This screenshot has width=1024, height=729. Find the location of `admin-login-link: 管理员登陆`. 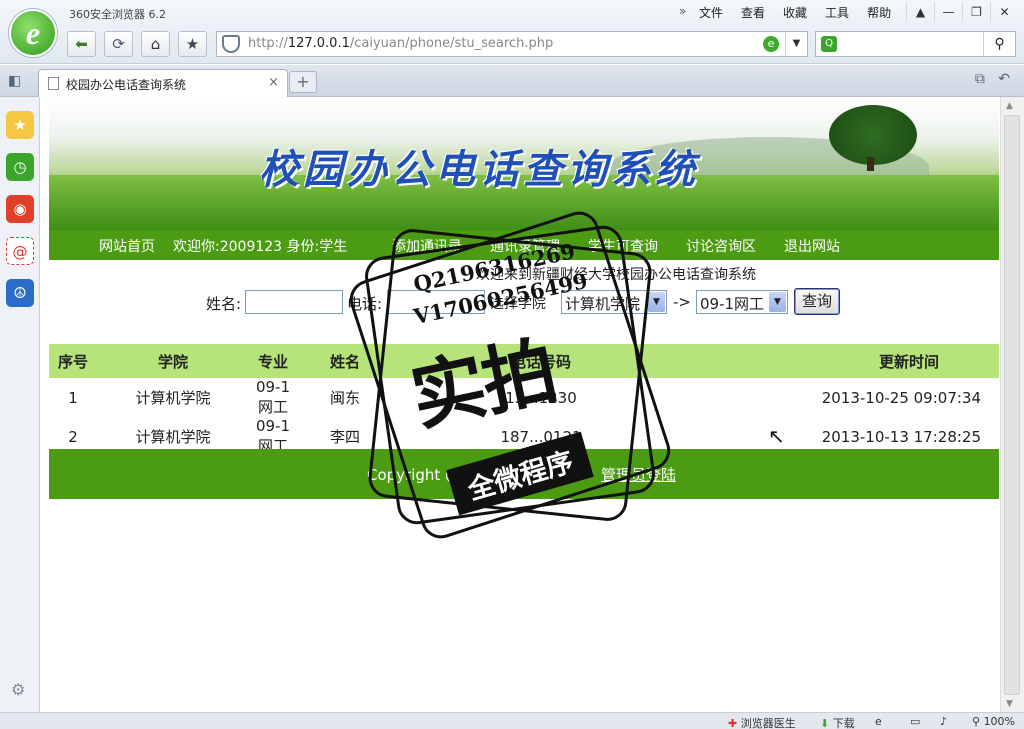

admin-login-link: 管理员登陆 is located at coordinates (638, 474).